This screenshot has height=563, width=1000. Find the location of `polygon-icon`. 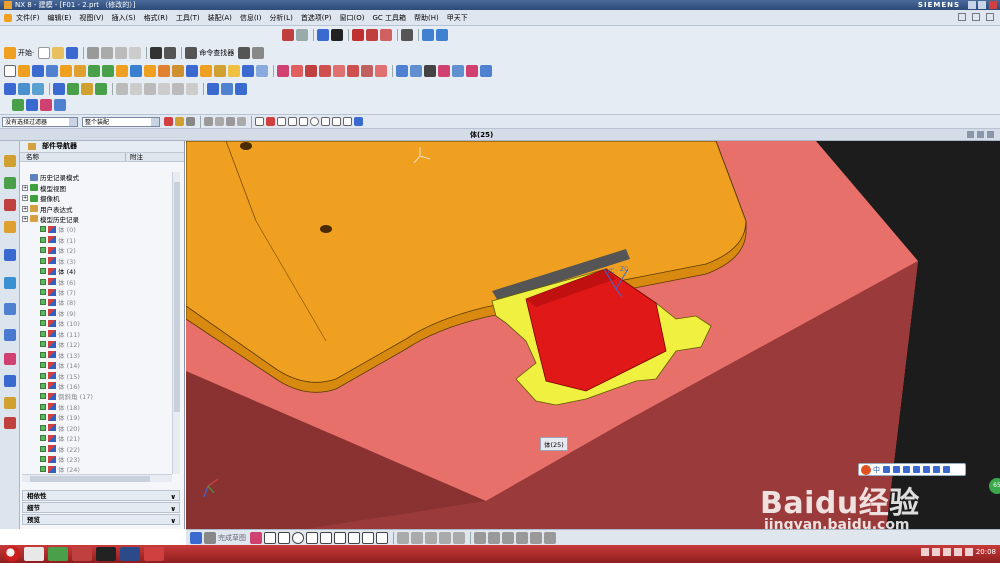

polygon-icon is located at coordinates (354, 537).